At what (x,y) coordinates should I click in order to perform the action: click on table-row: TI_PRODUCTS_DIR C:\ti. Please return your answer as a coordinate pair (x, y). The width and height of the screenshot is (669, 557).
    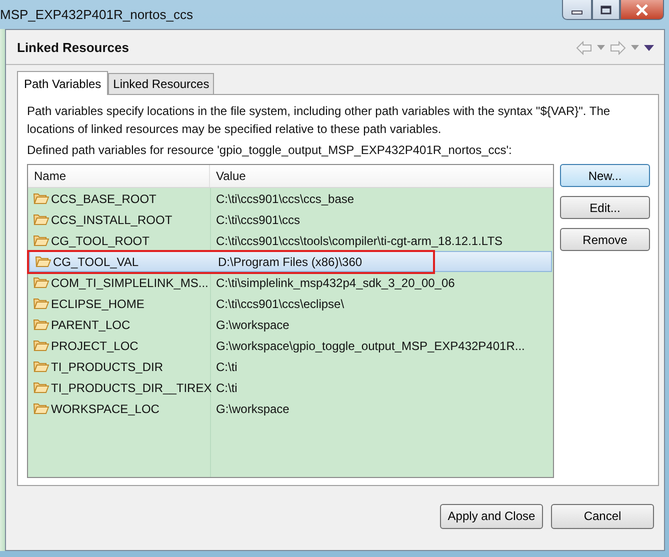
    Looking at the image, I should click on (290, 366).